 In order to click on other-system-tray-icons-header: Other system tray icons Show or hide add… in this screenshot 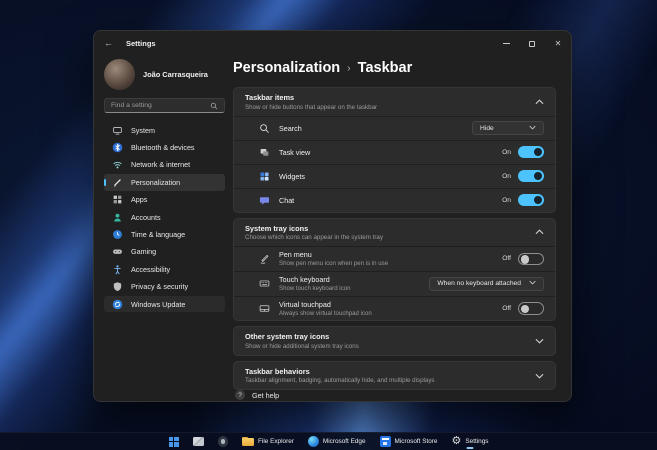, I will do `click(394, 341)`.